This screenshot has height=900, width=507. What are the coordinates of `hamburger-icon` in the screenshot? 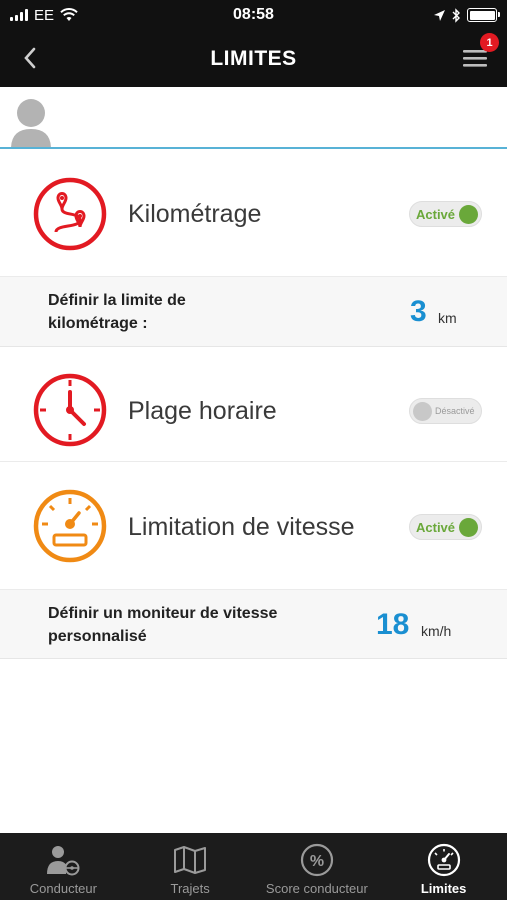 It's located at (475, 58).